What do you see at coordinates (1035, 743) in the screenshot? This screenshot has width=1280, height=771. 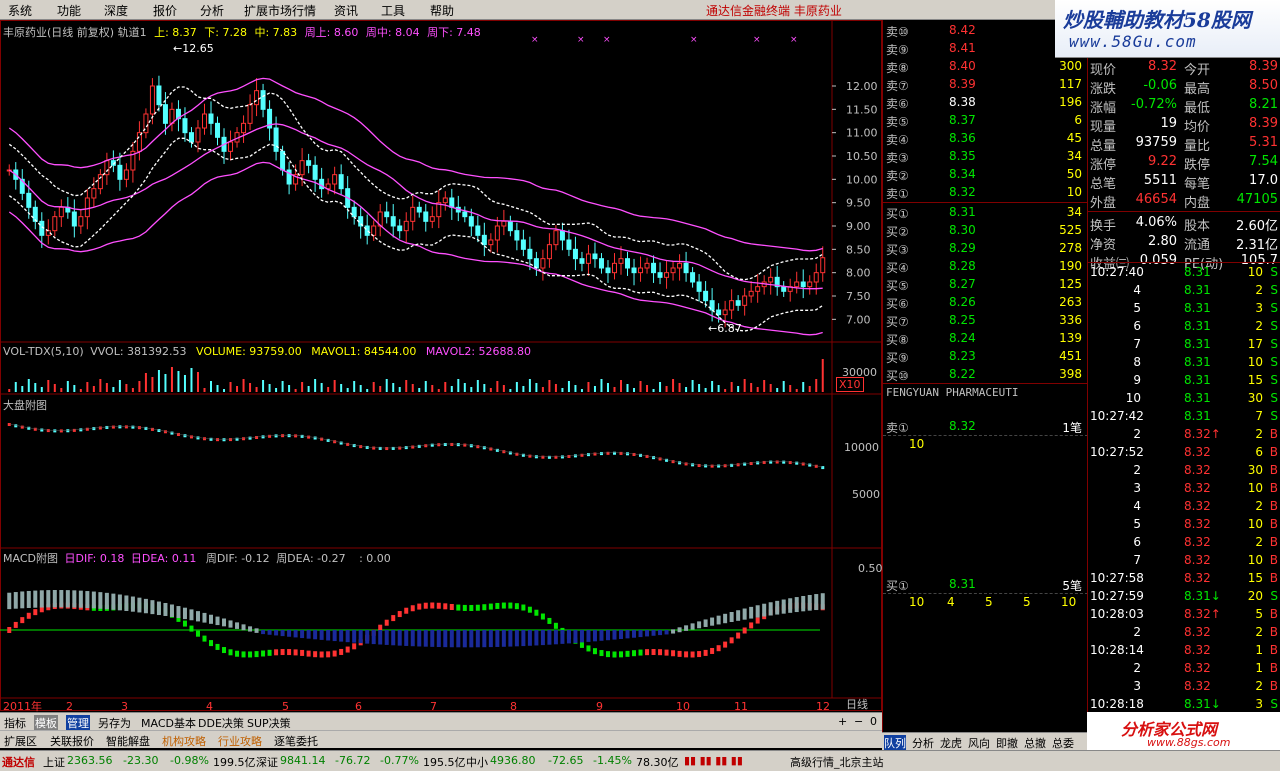 I see `tab-total-cancel: 总撤` at bounding box center [1035, 743].